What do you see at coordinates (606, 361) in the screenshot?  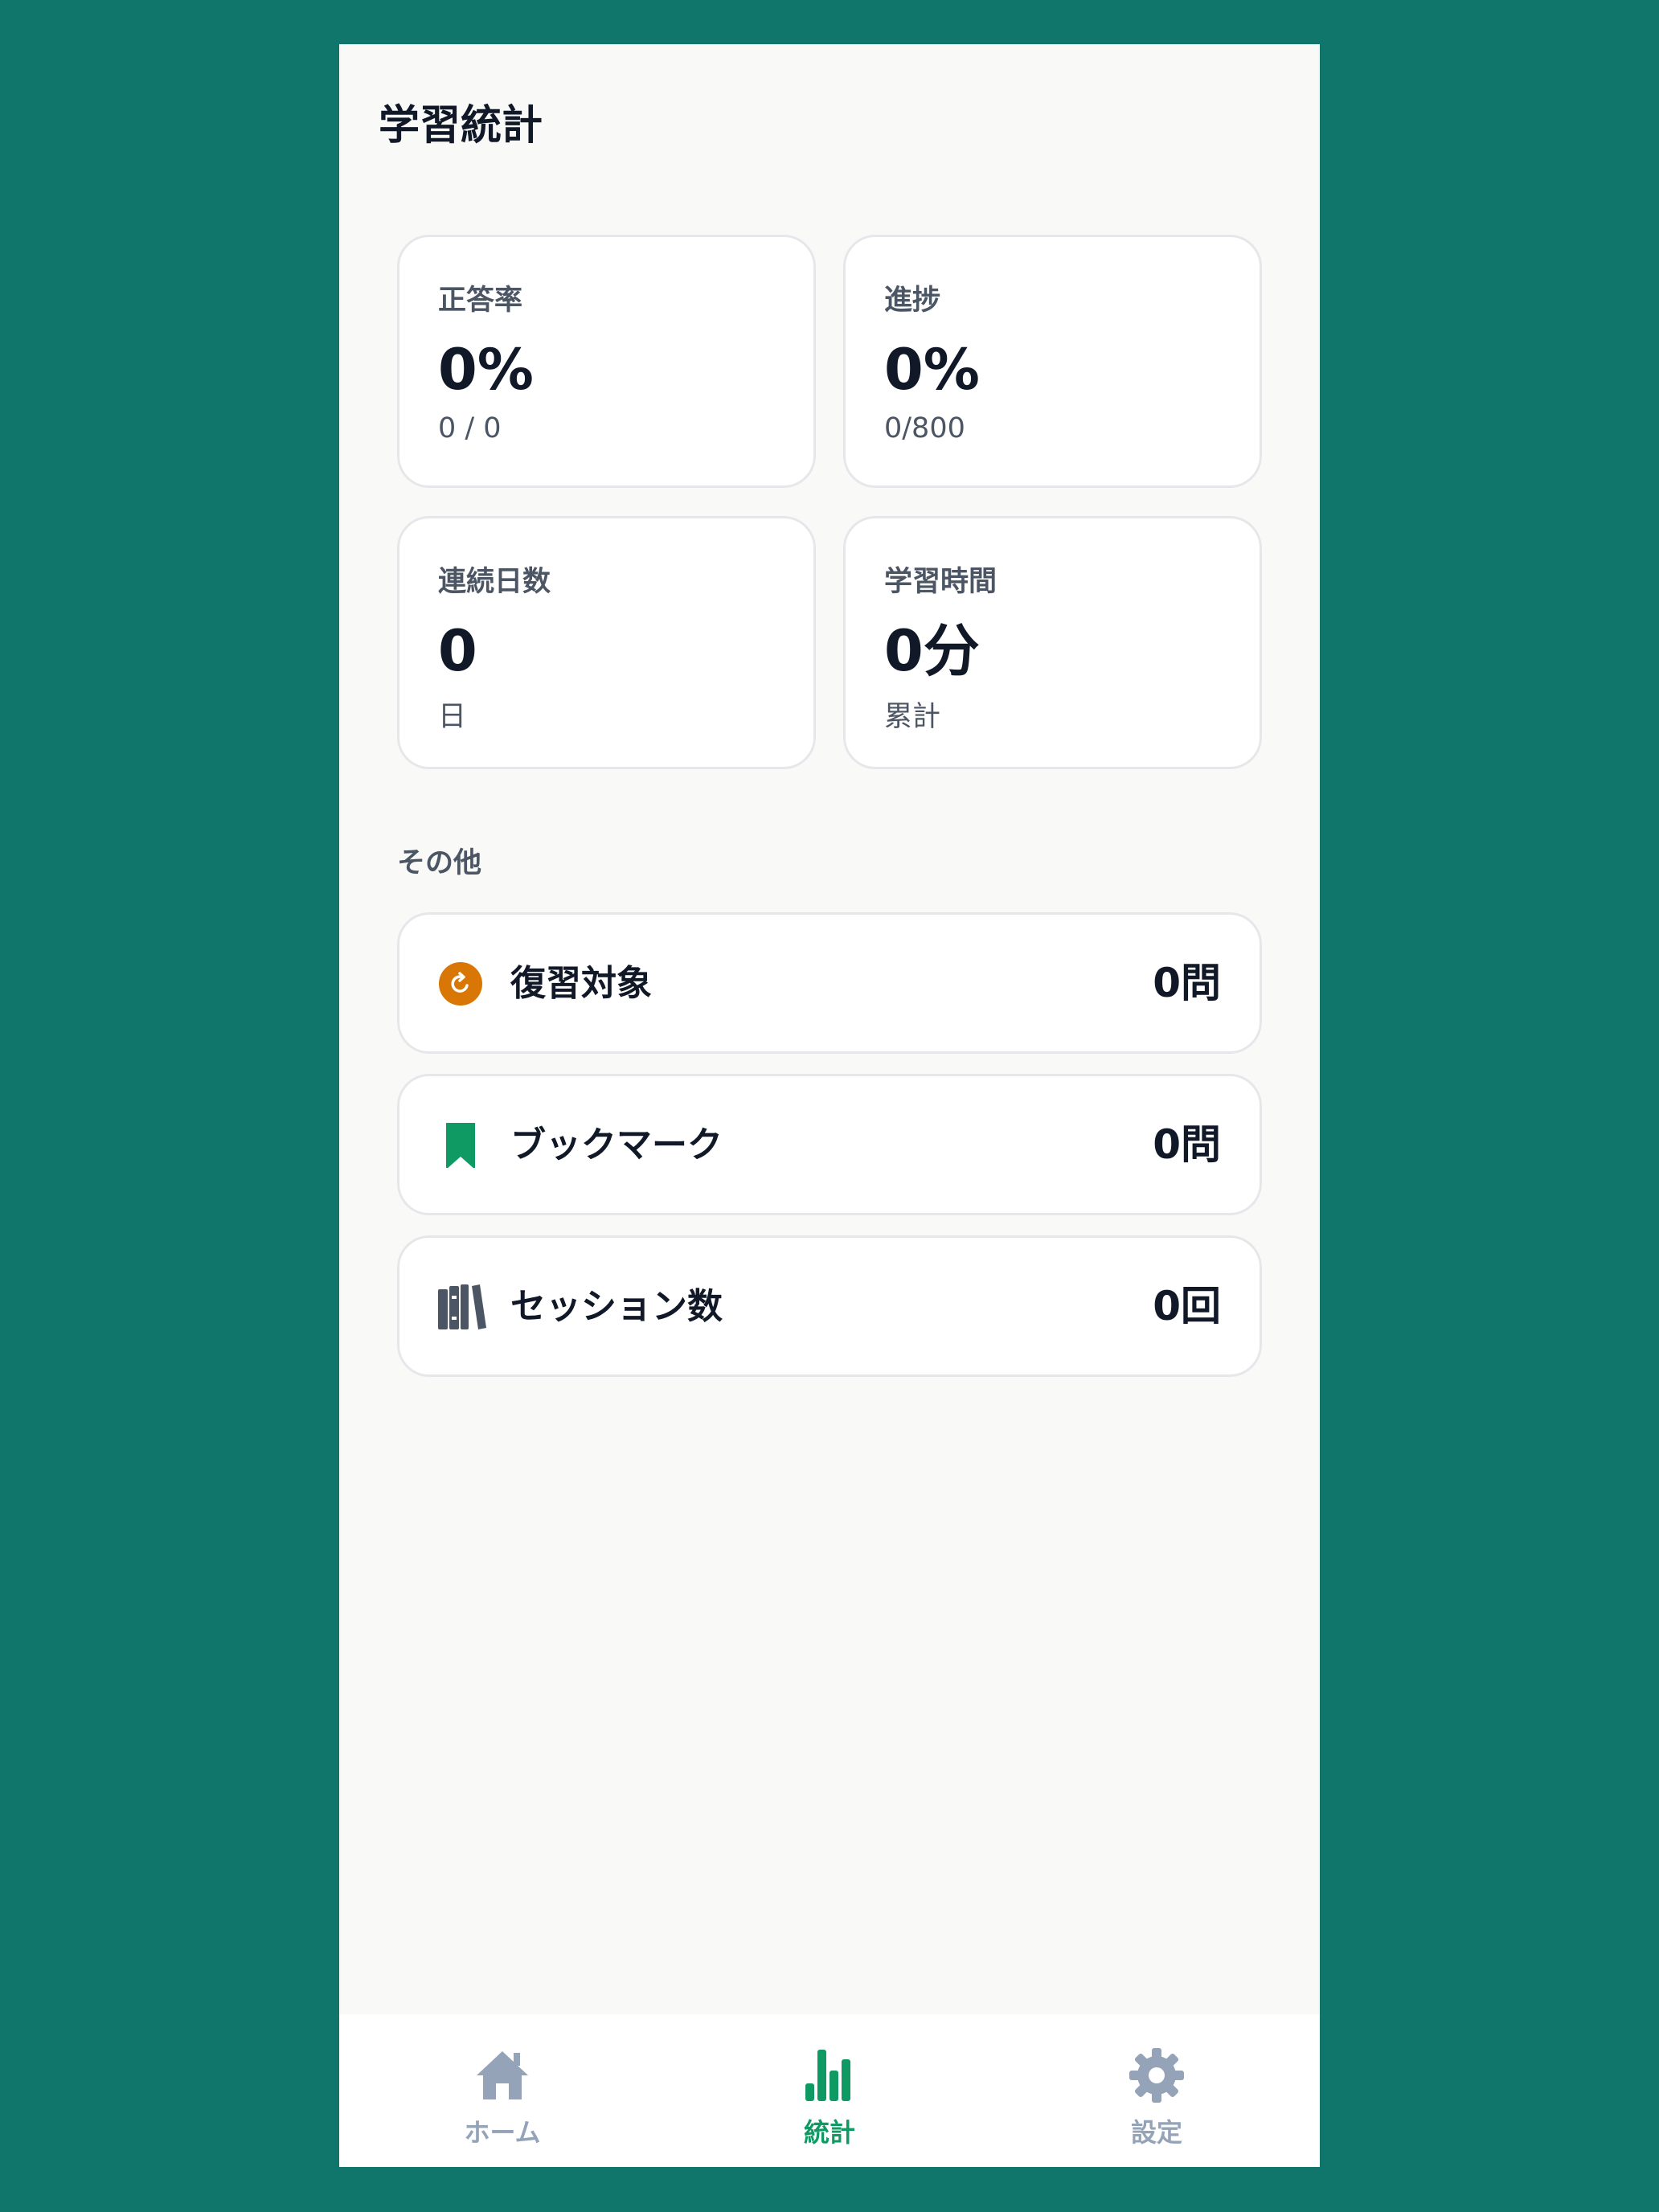 I see `stat-card-accuracy: 正答率 0% 0 / 0` at bounding box center [606, 361].